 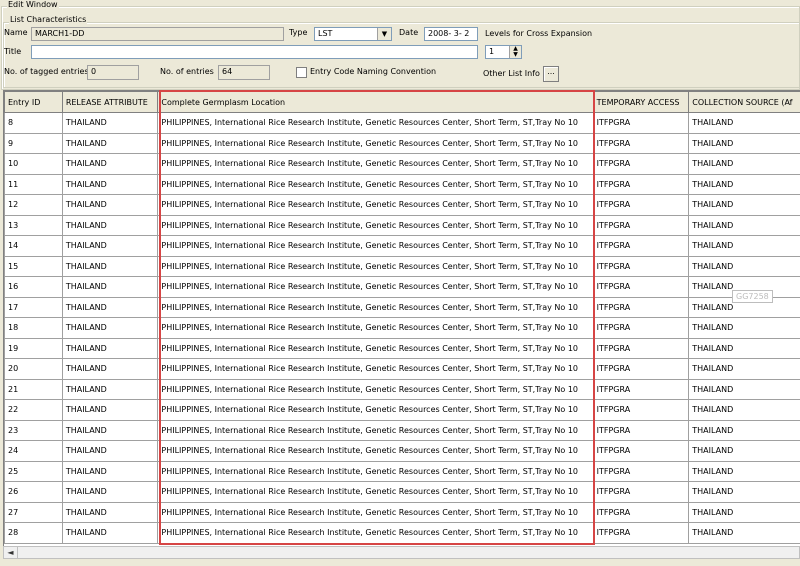 What do you see at coordinates (33, 328) in the screenshot?
I see `table-cell: 18` at bounding box center [33, 328].